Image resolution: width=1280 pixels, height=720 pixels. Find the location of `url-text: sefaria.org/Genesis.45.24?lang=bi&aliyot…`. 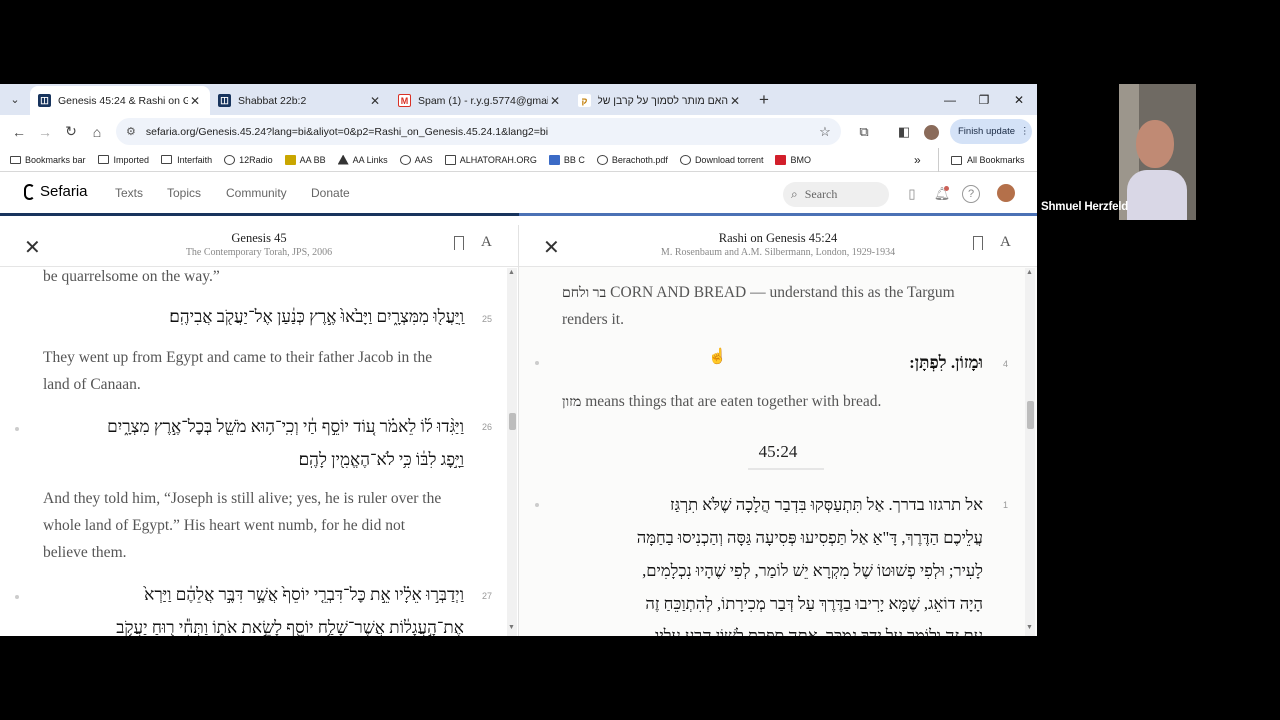

url-text: sefaria.org/Genesis.45.24?lang=bi&aliyot… is located at coordinates (347, 131).